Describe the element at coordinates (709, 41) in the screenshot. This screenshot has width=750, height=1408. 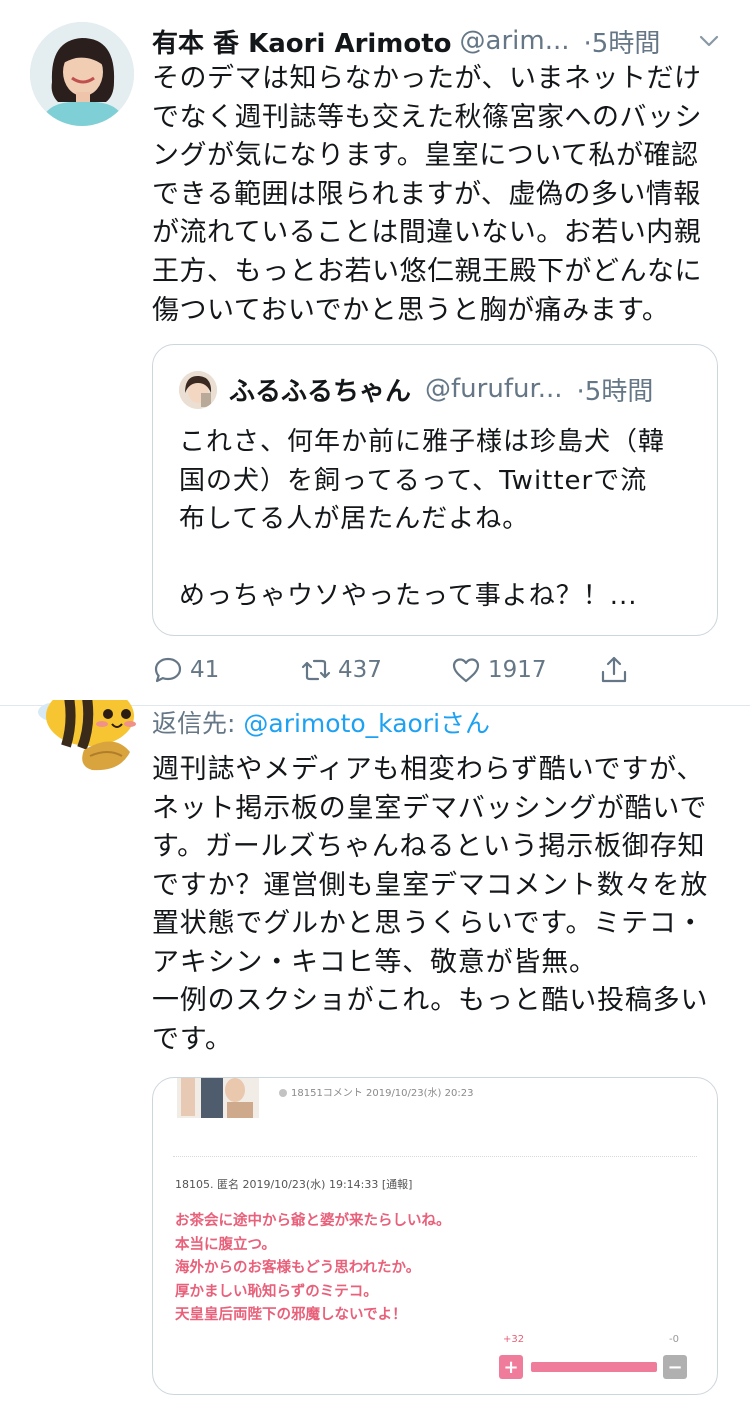
I see `chevron-down-icon` at that location.